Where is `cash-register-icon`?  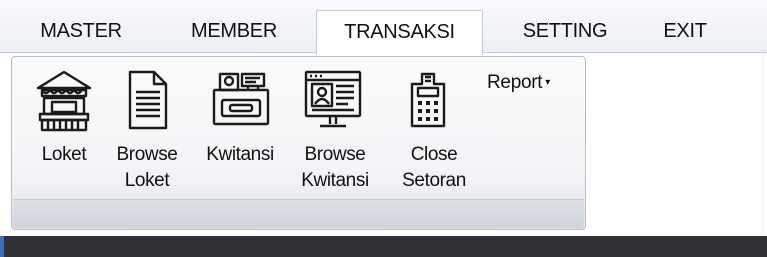
cash-register-icon is located at coordinates (241, 99).